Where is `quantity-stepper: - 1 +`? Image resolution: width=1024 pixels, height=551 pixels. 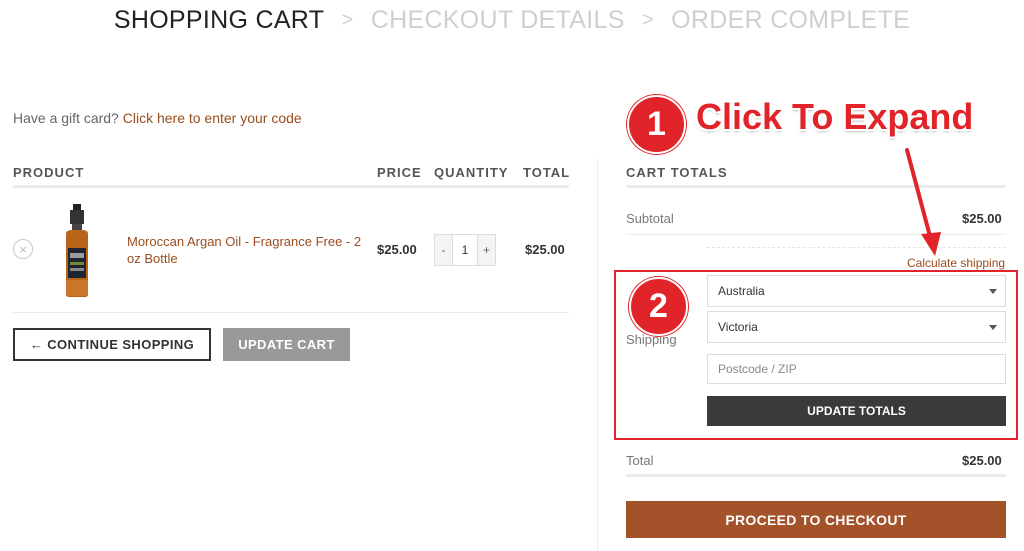
quantity-stepper: - 1 + is located at coordinates (465, 250).